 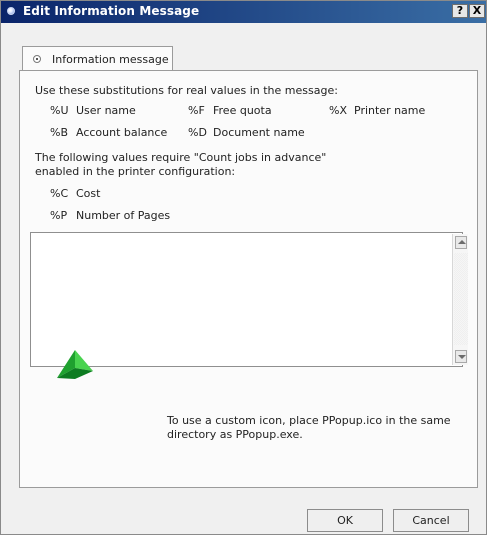 I want to click on scroll-up-arrow-icon, so click(x=461, y=242).